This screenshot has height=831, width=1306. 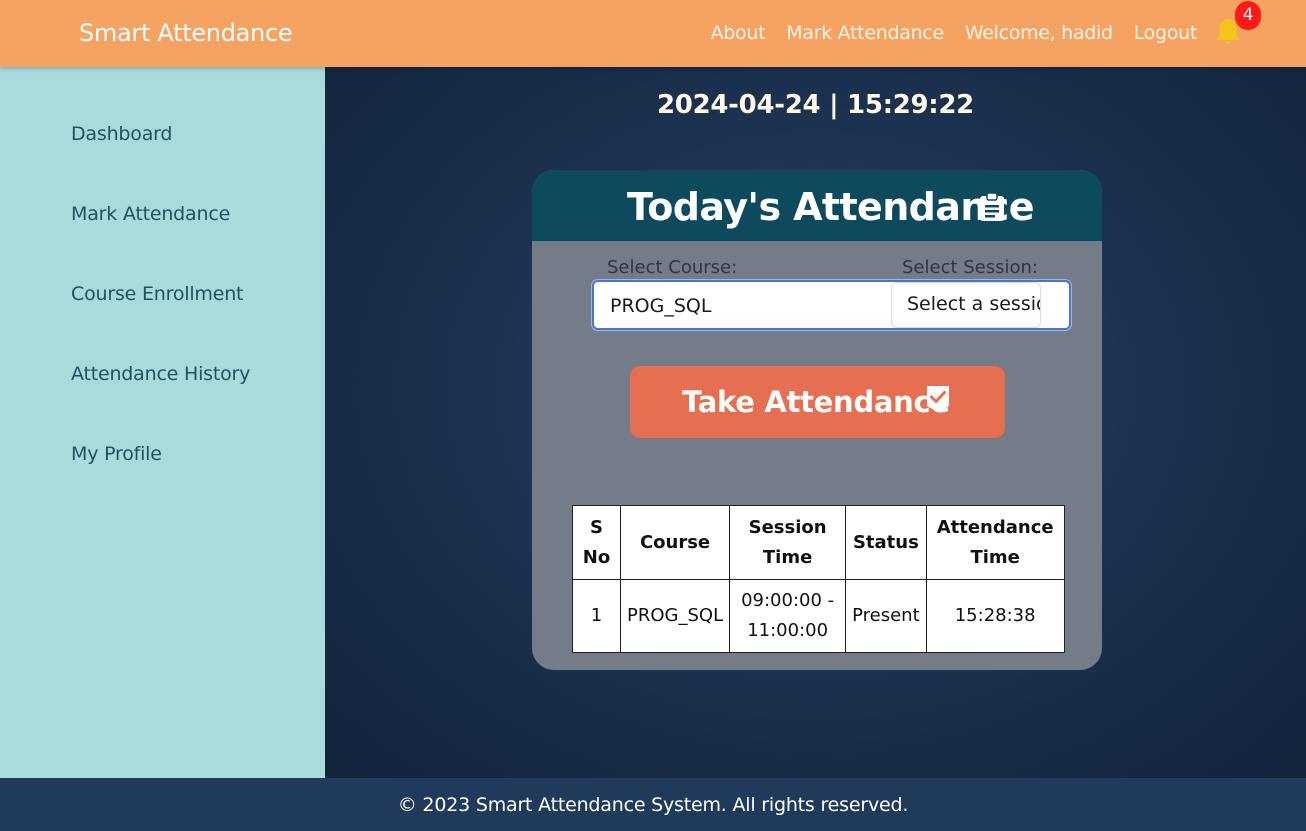 What do you see at coordinates (865, 33) in the screenshot?
I see `nav-link-mark-attendance: Mark Attendance` at bounding box center [865, 33].